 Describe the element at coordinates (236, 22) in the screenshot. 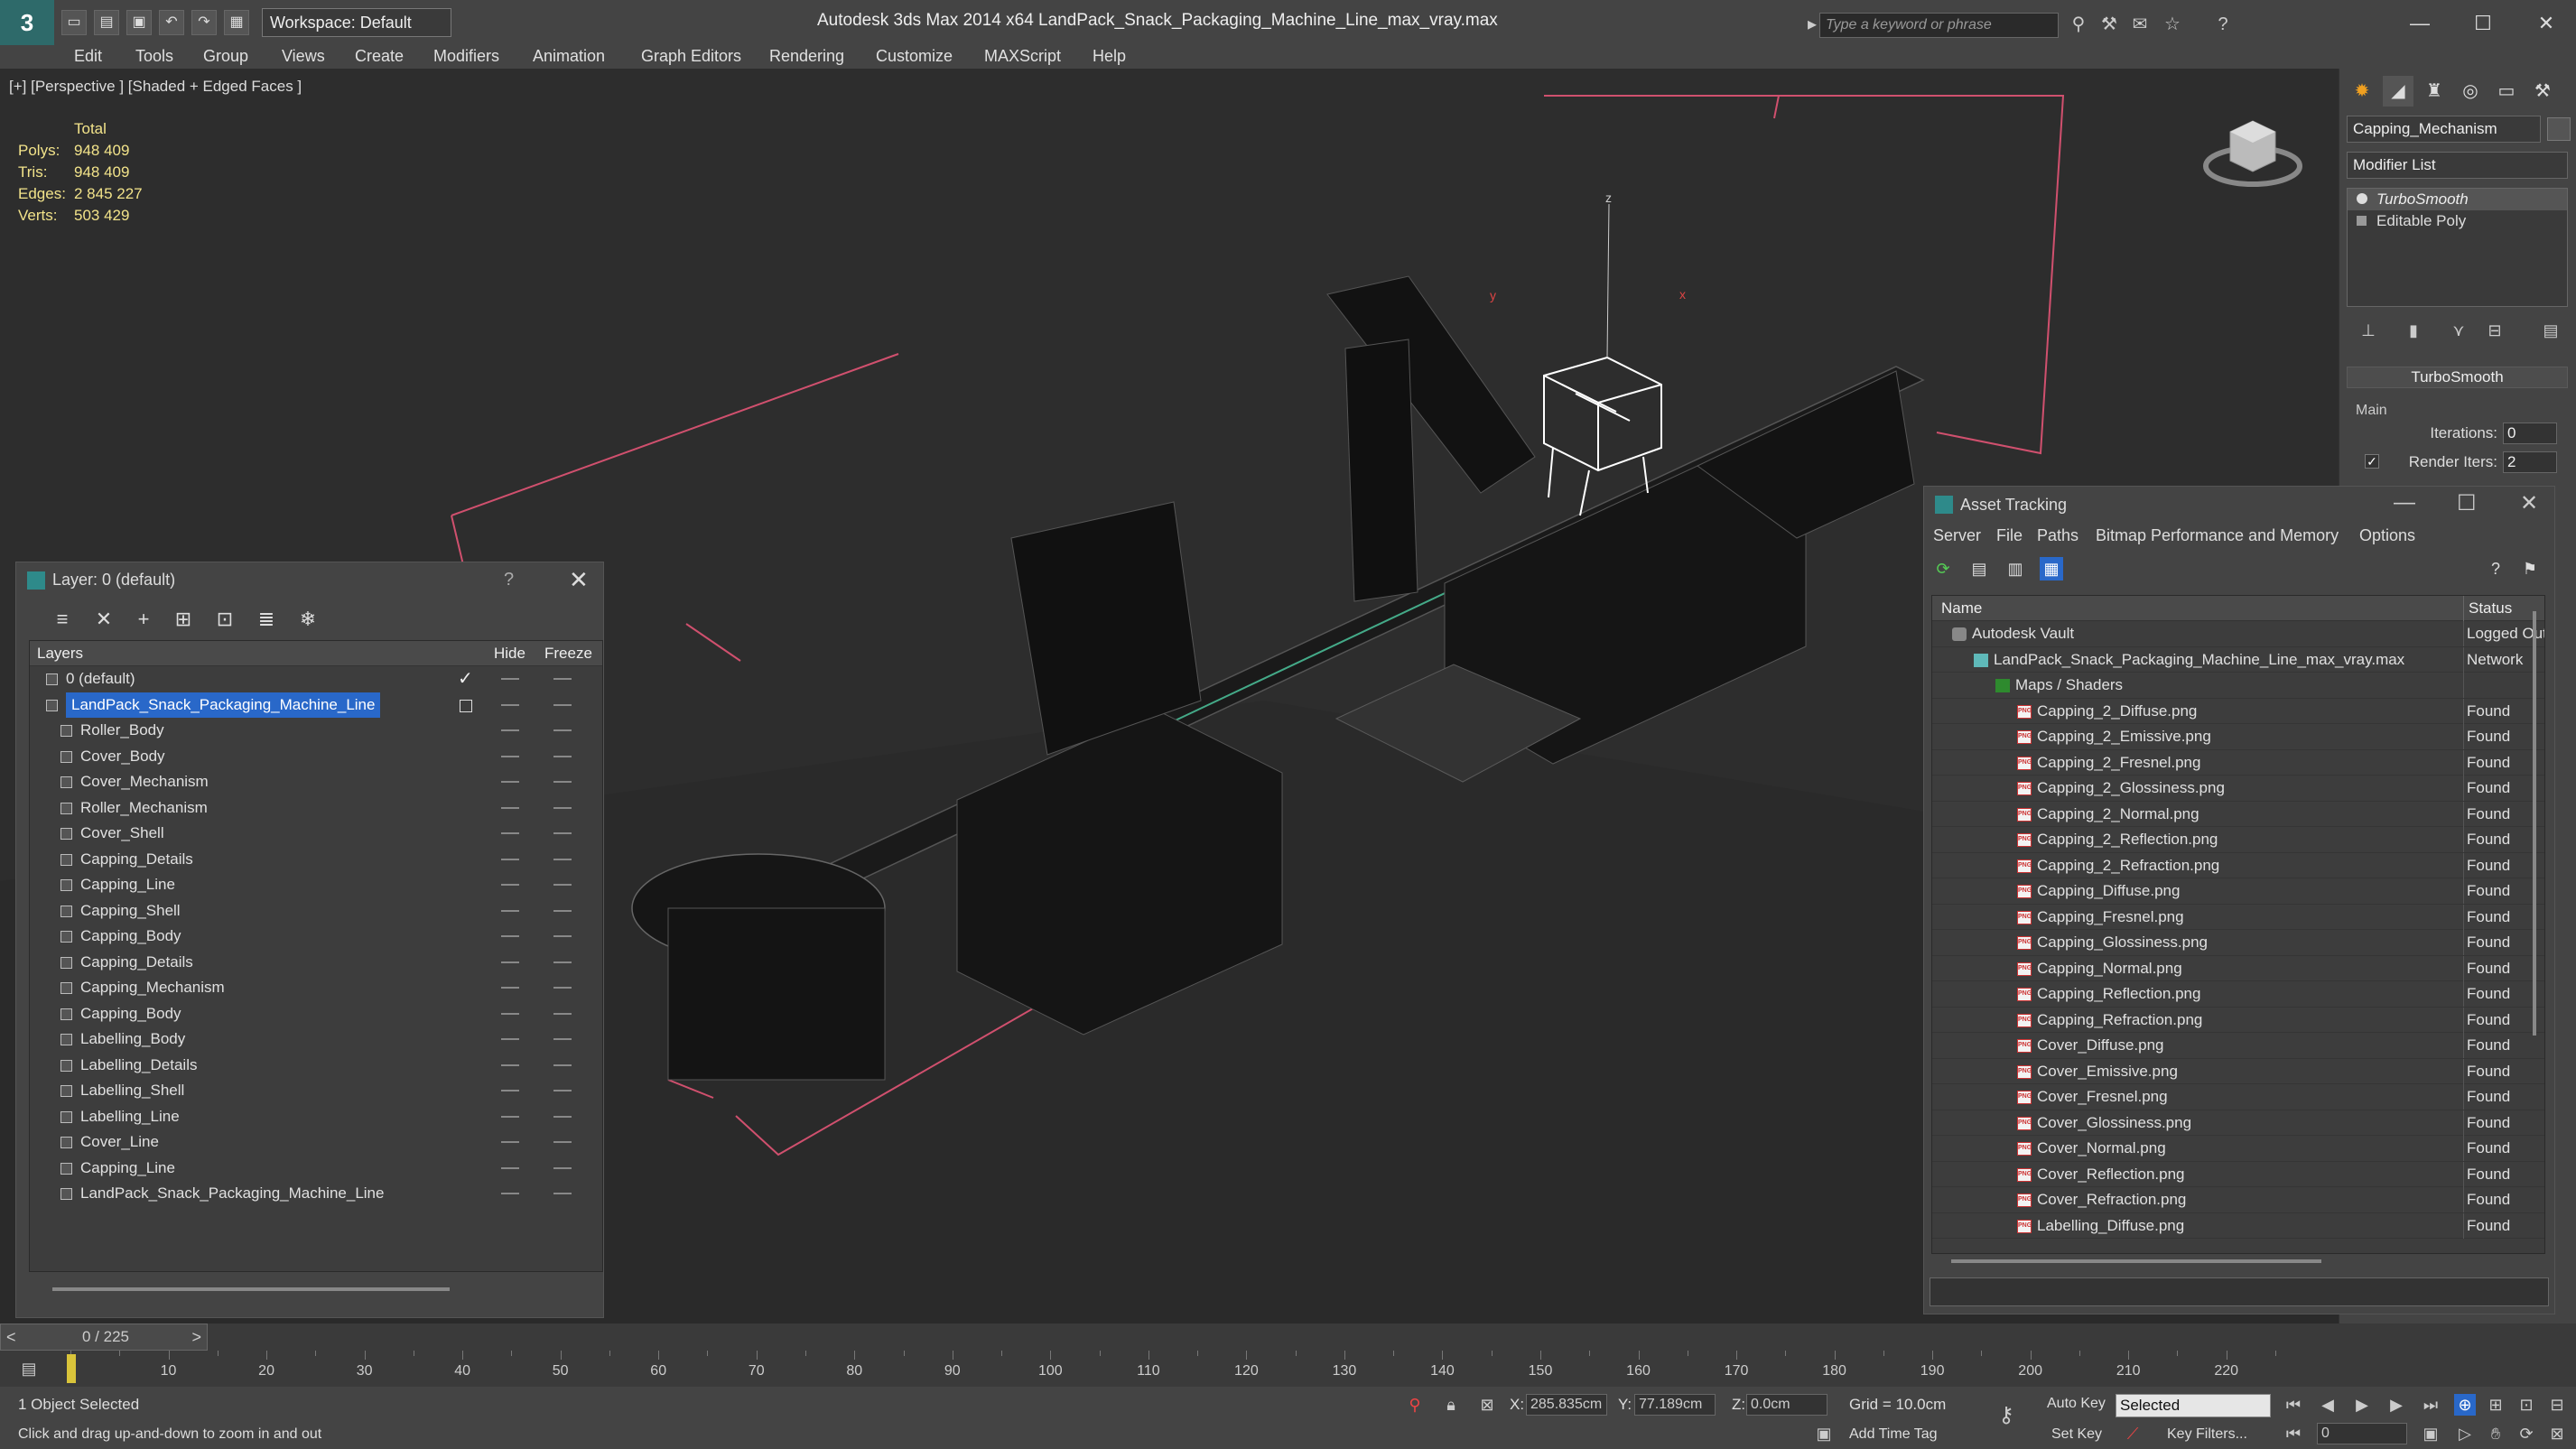

I see `project-folder-icon: ▦` at that location.